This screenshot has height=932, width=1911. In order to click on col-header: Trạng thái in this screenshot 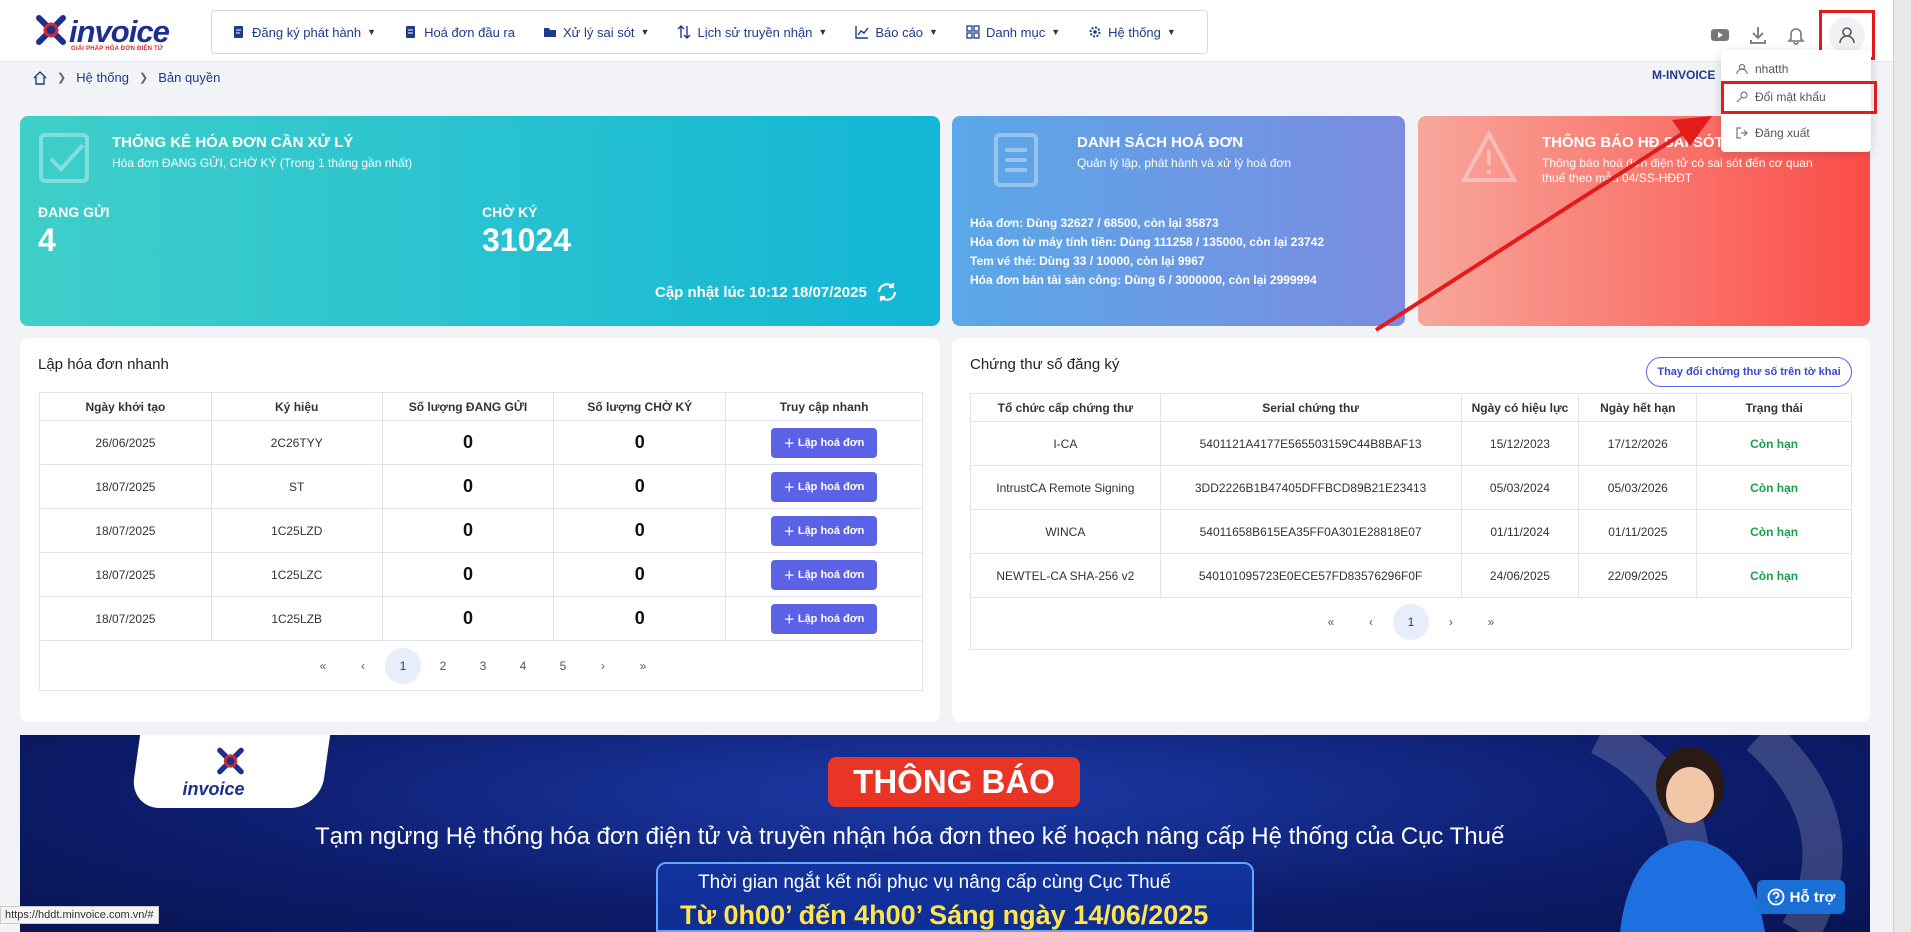, I will do `click(1774, 407)`.